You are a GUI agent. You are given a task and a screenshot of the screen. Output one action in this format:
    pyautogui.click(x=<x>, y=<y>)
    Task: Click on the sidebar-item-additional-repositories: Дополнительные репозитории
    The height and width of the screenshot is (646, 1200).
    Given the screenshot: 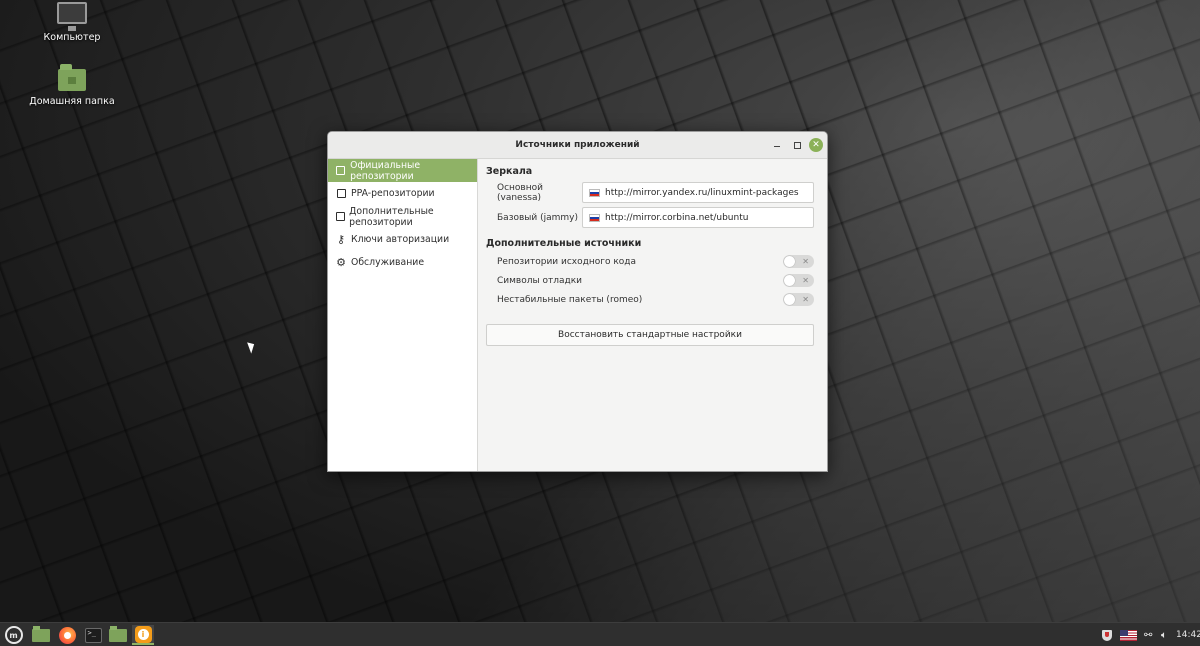 What is the action you would take?
    pyautogui.click(x=402, y=216)
    